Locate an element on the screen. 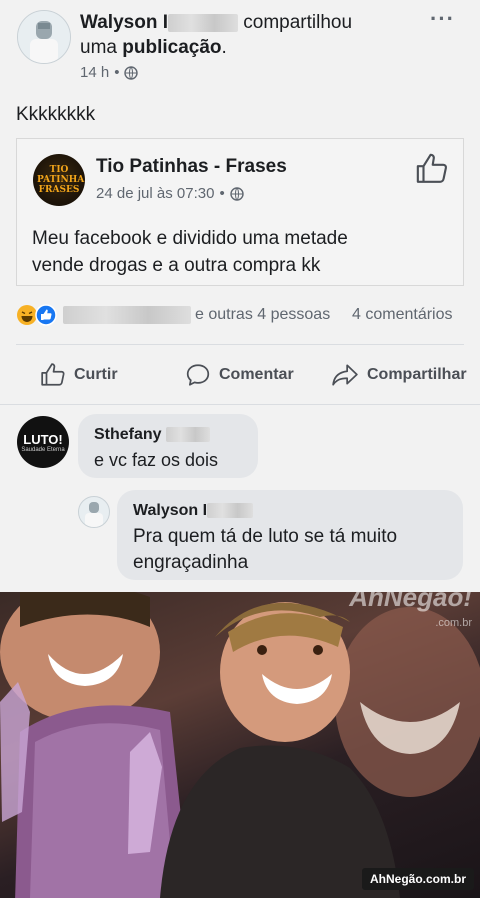 This screenshot has height=898, width=480. share-action-suffix: . is located at coordinates (224, 47).